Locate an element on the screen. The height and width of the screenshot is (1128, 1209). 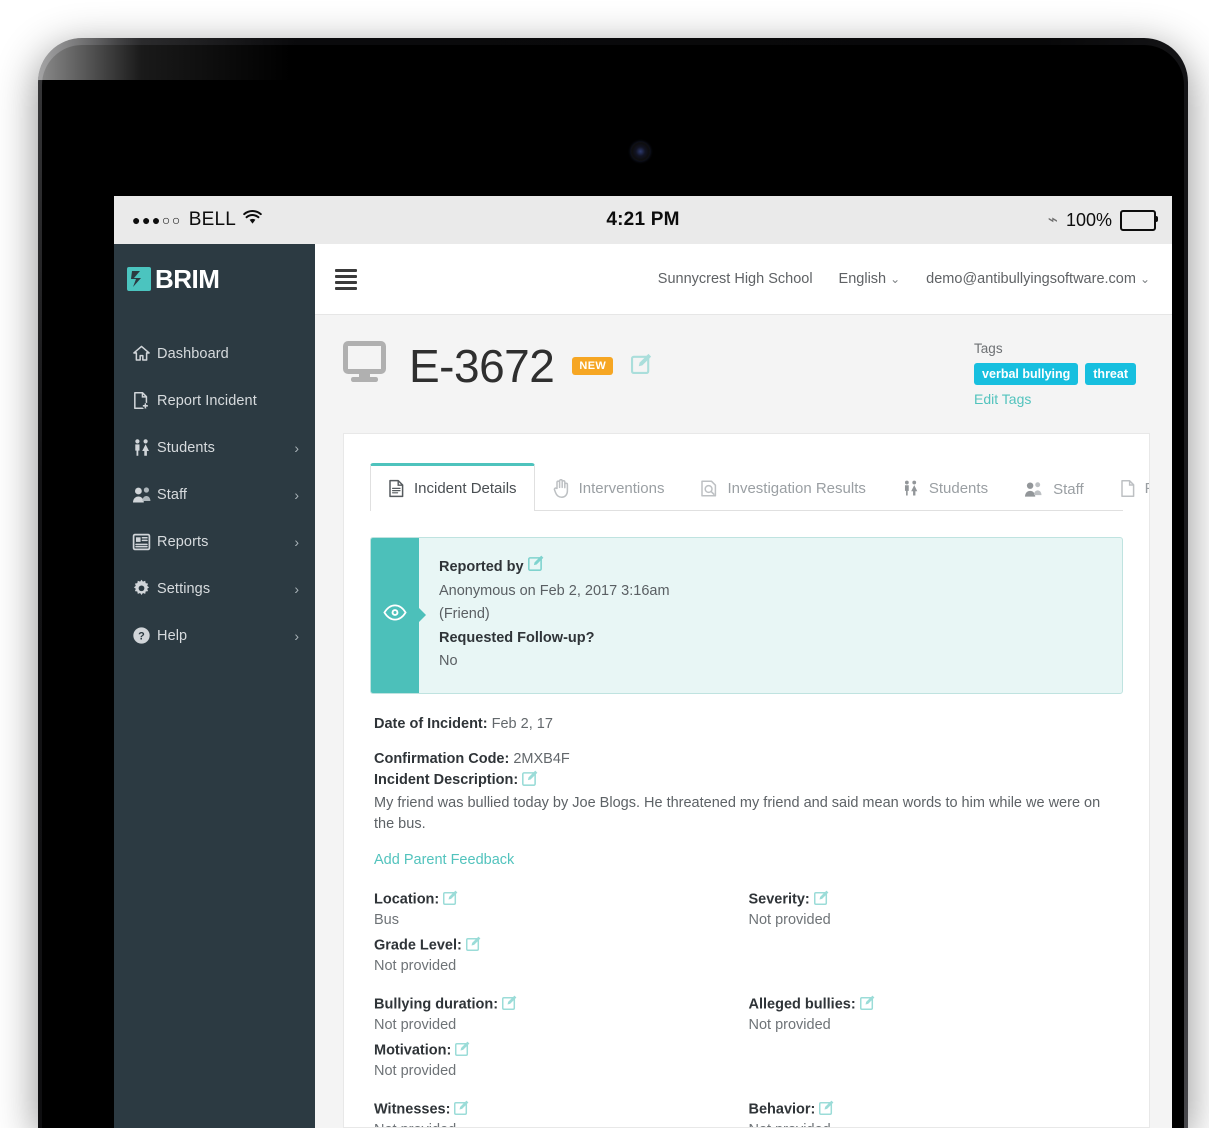
question-icon: ? is located at coordinates (144, 635).